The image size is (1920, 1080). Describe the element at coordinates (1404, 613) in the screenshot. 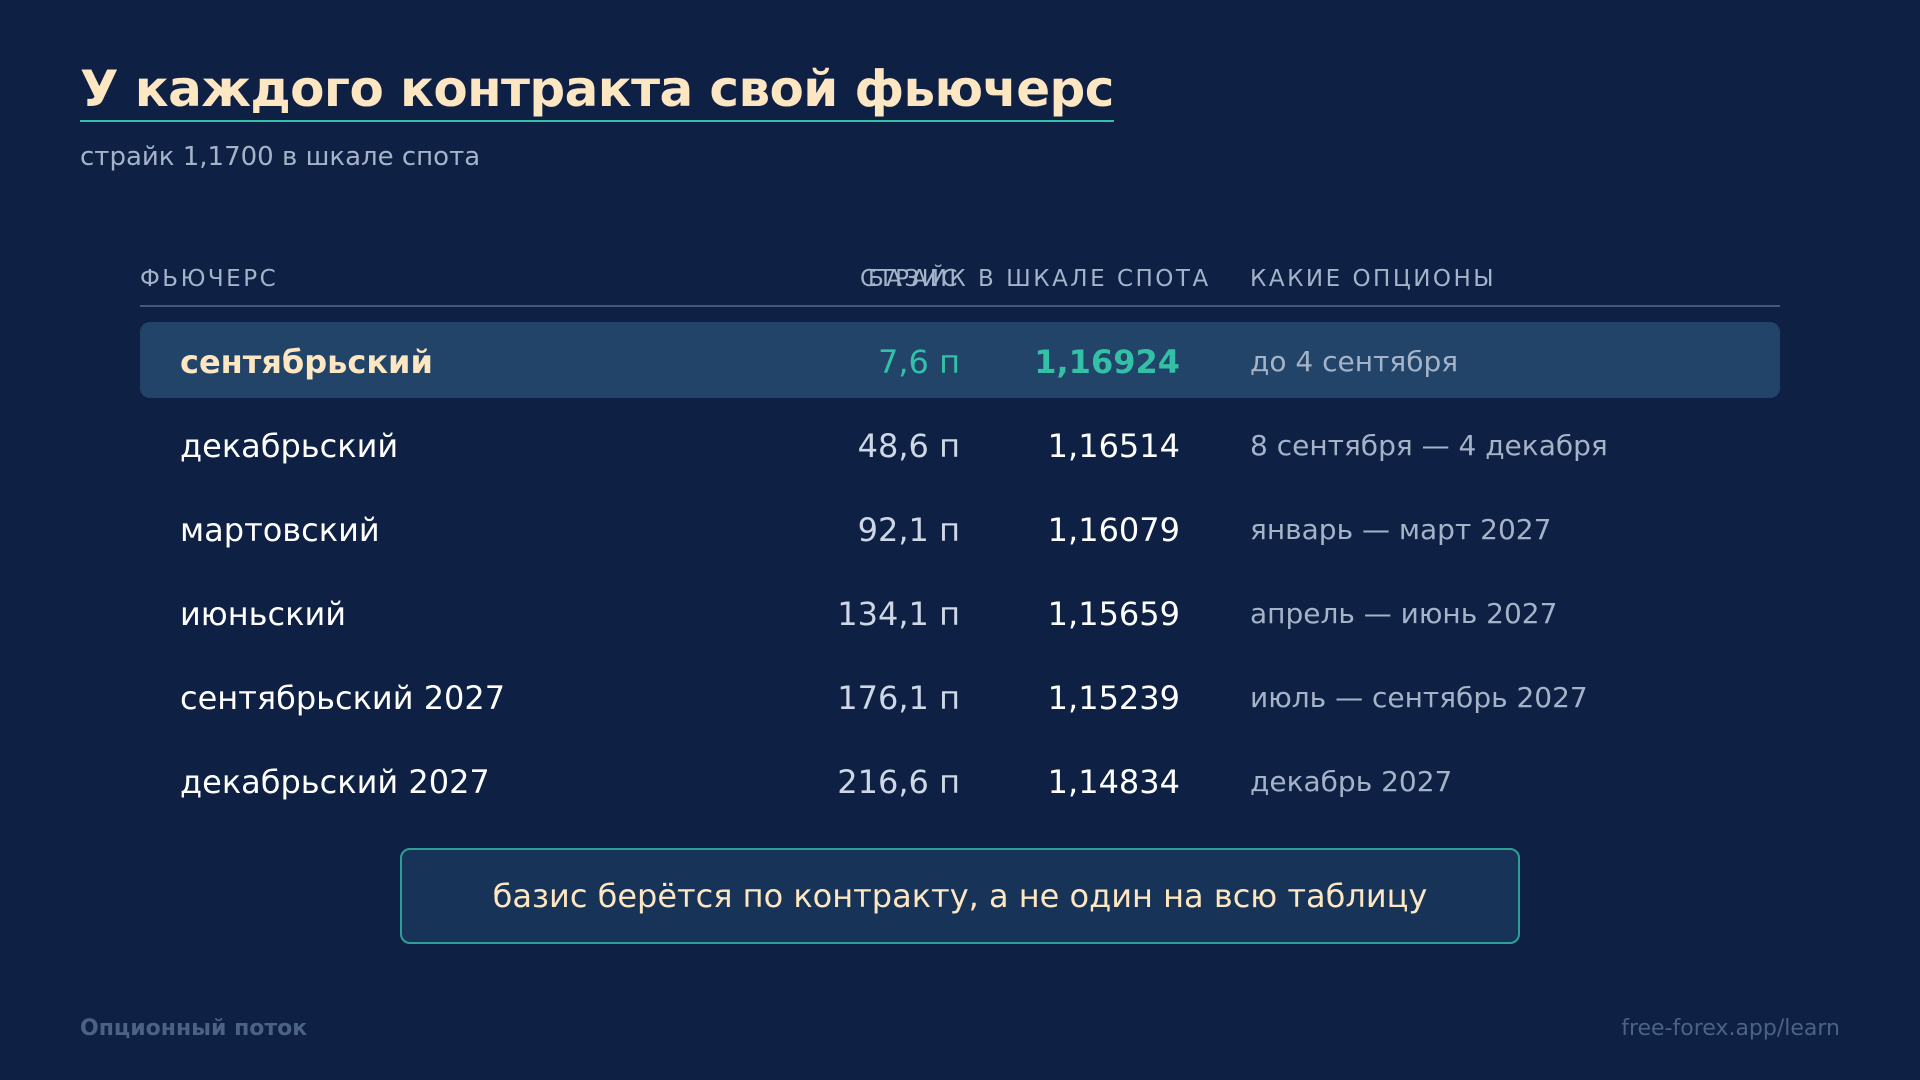

I see `options-cell: апрель — июнь 2027` at that location.